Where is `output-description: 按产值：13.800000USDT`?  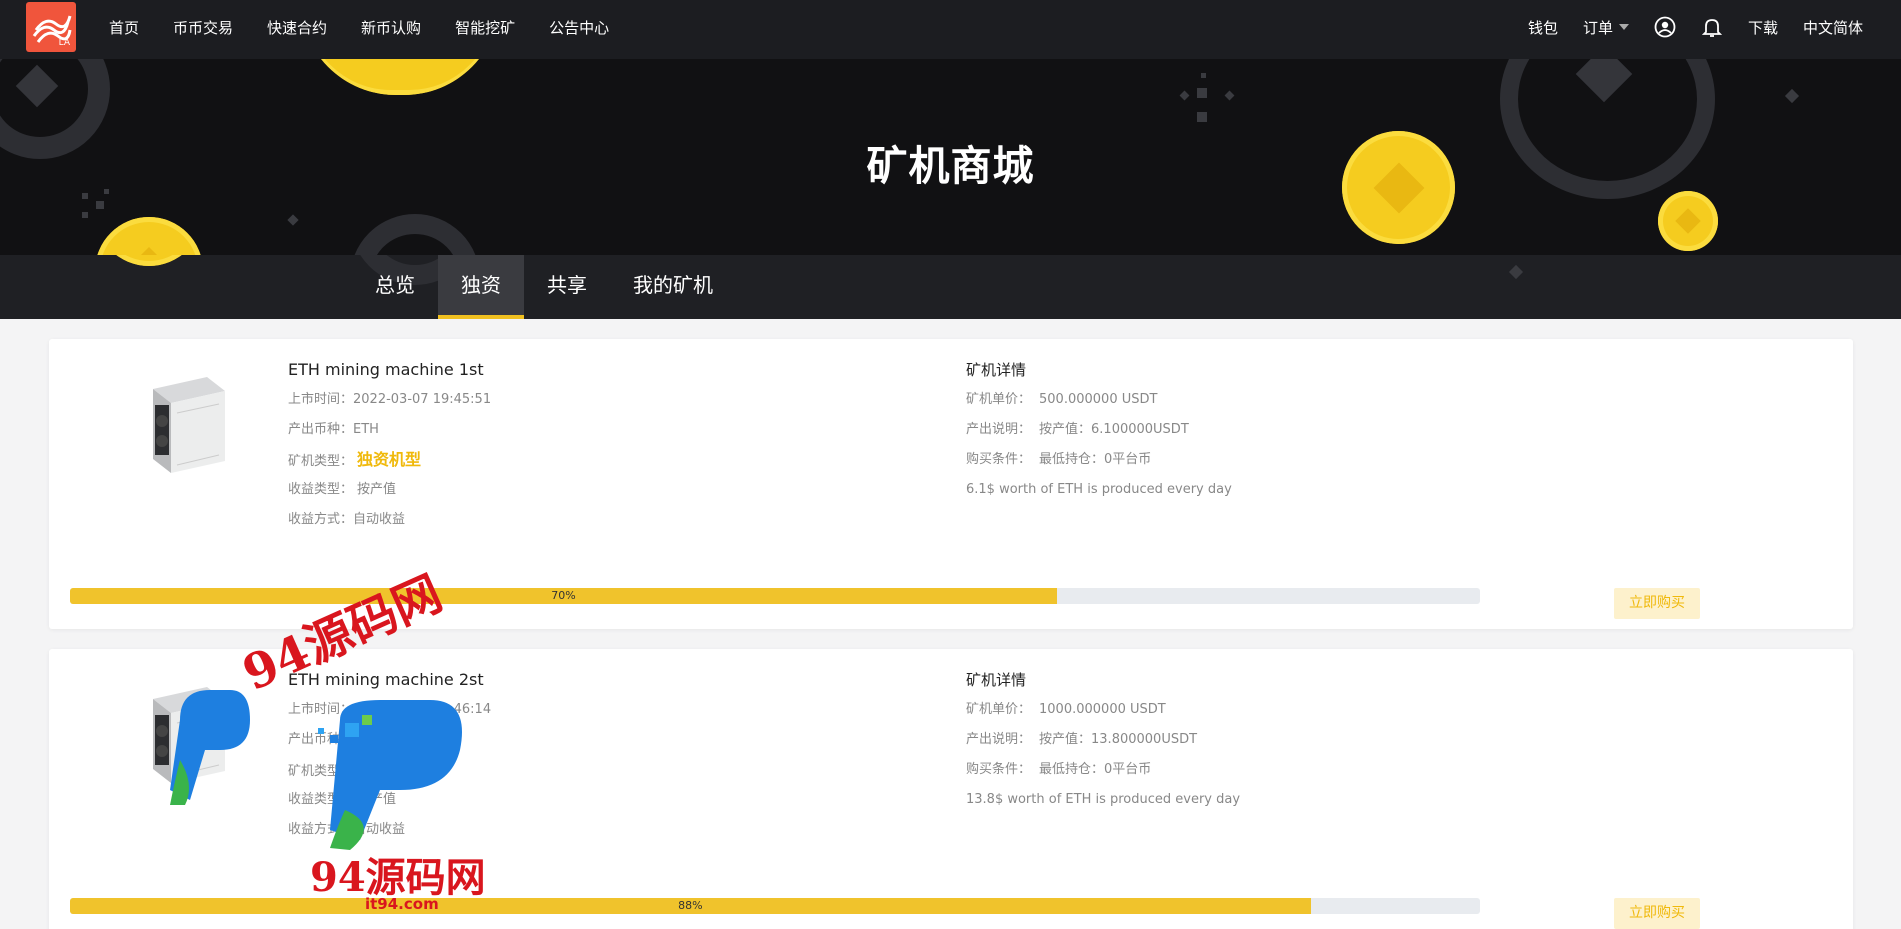 output-description: 按产值：13.800000USDT is located at coordinates (1118, 739).